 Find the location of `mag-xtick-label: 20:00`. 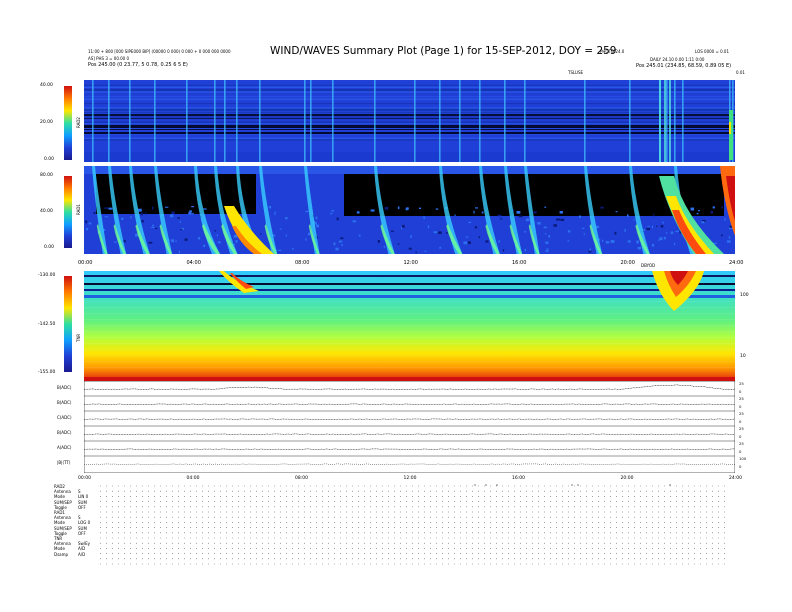

mag-xtick-label: 20:00 is located at coordinates (627, 478).